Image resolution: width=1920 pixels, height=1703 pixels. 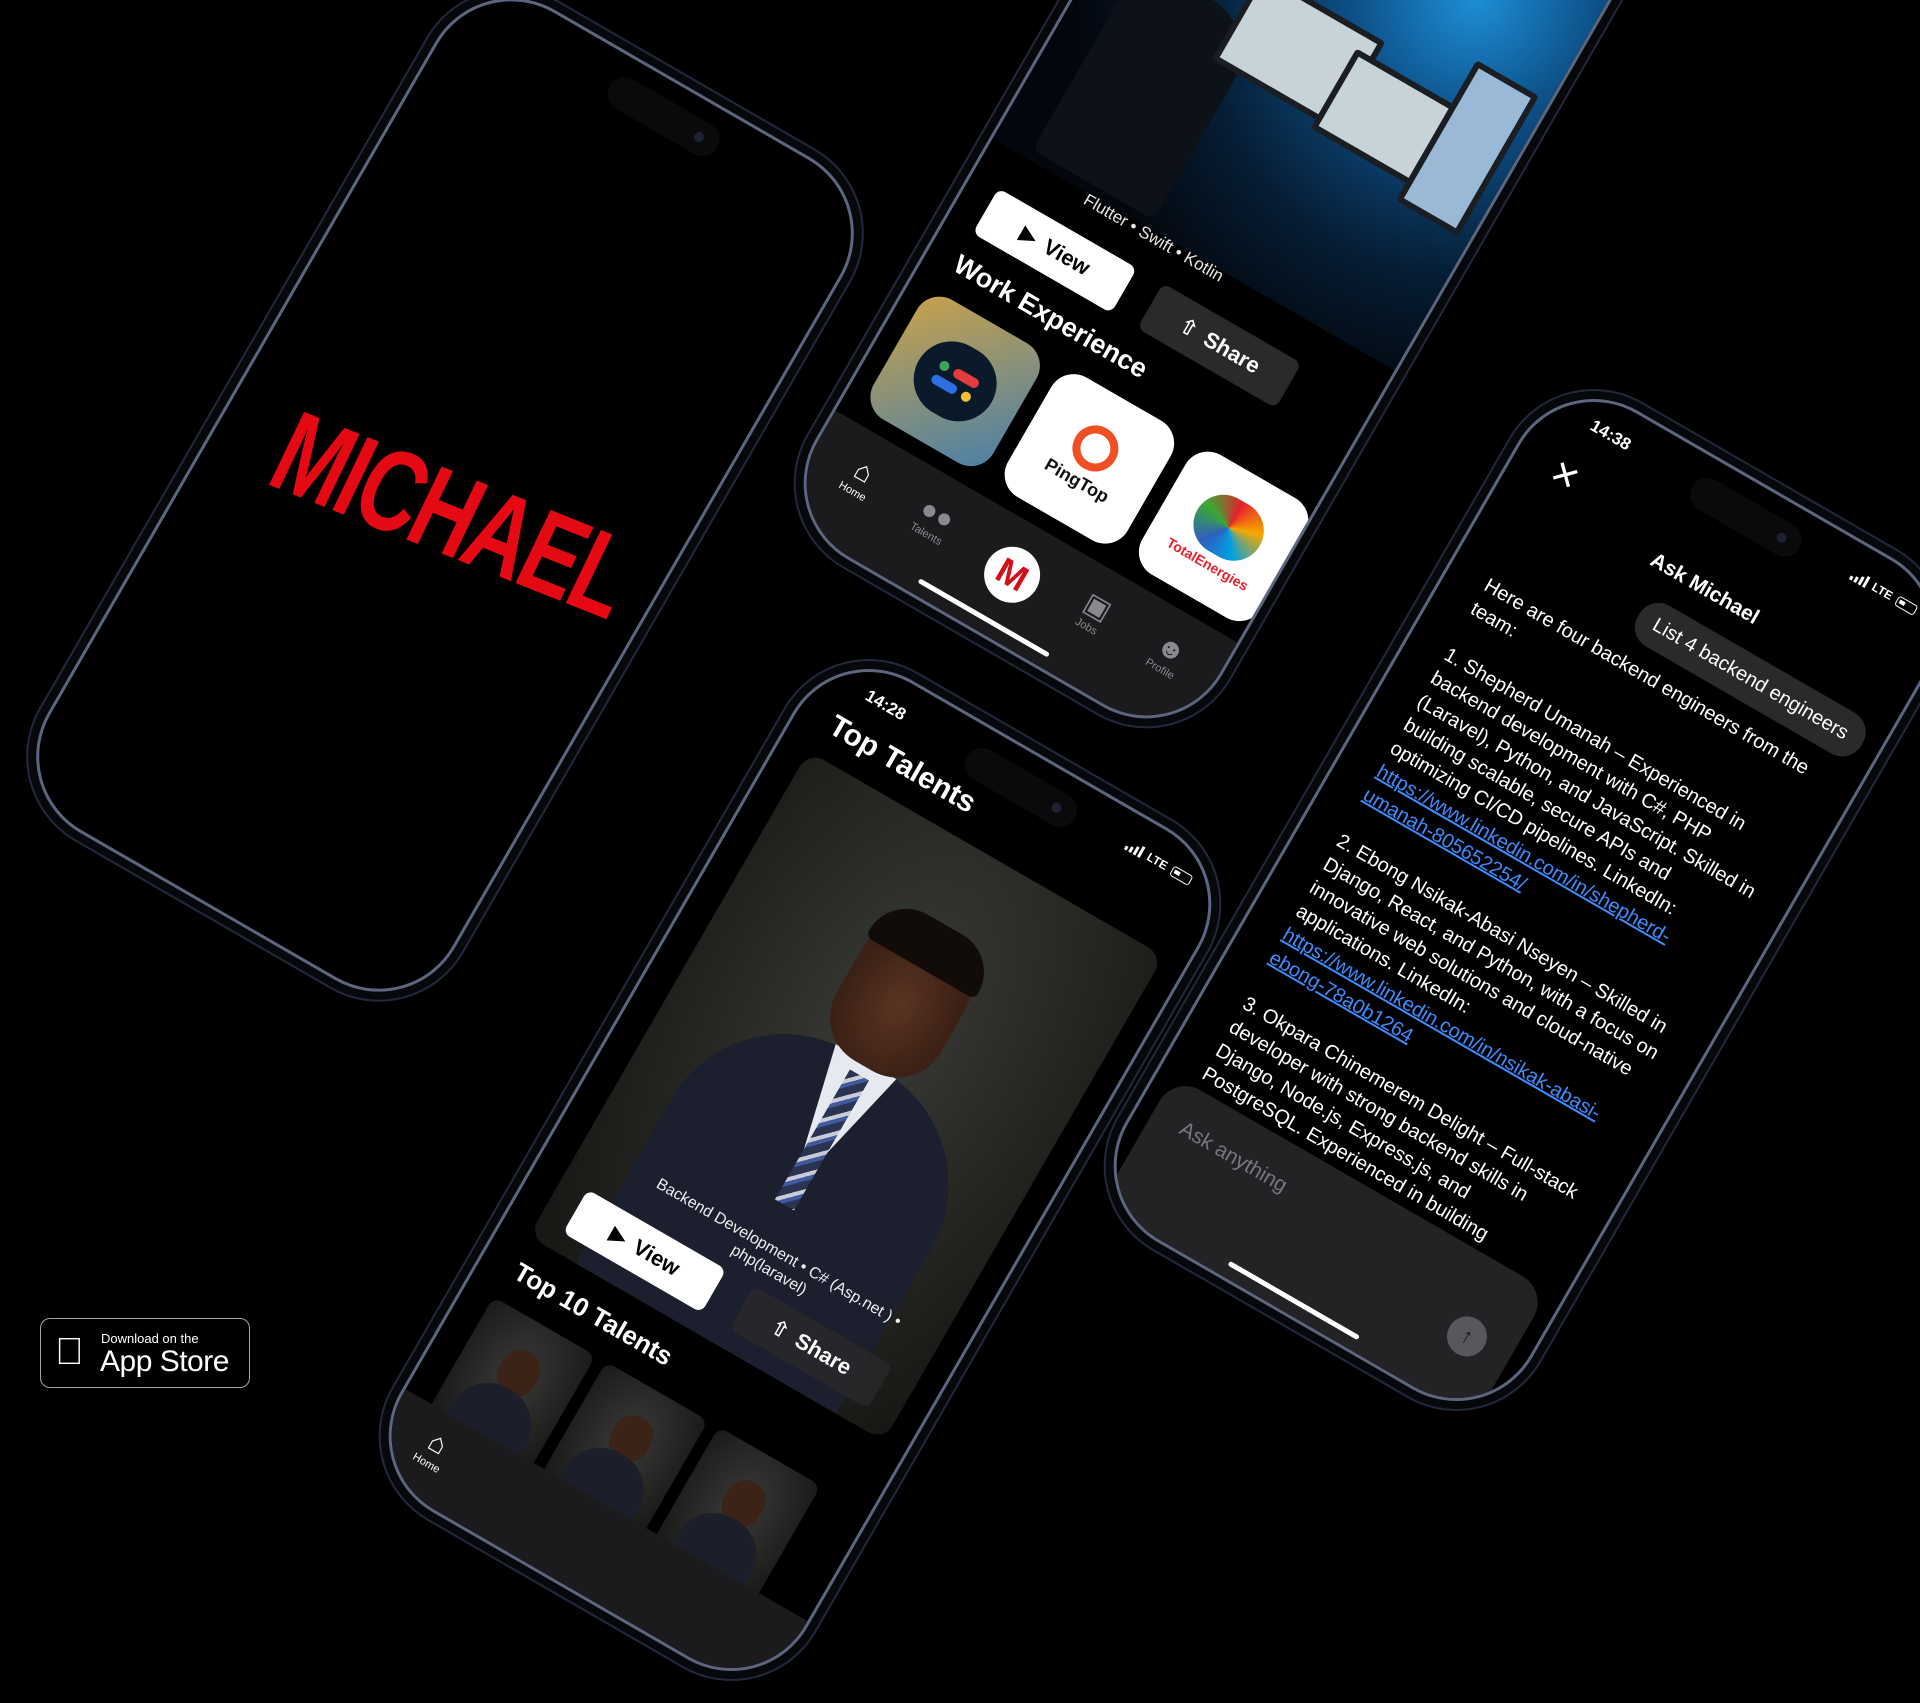 I want to click on michael-logo: MICHAEL, so click(x=452, y=515).